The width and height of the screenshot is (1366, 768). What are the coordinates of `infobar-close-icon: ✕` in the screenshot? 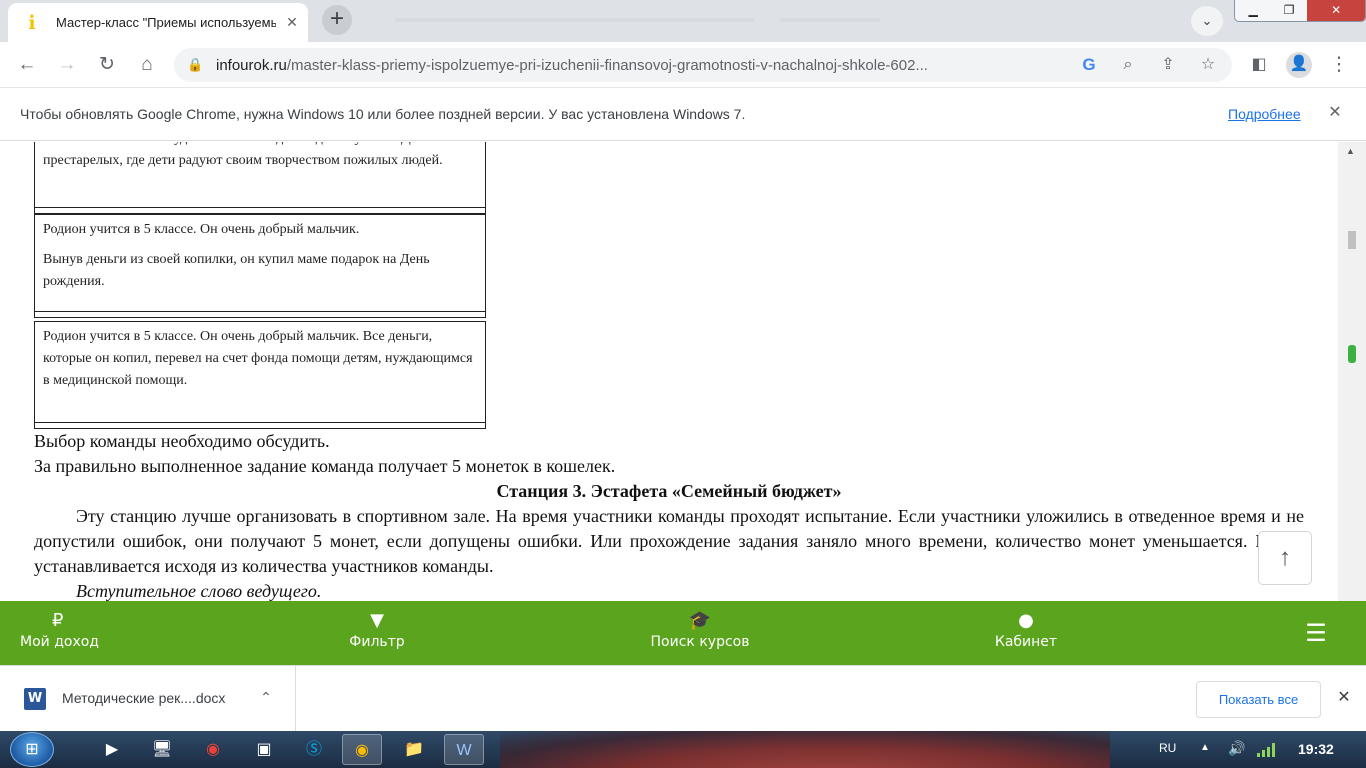 It's located at (1335, 113).